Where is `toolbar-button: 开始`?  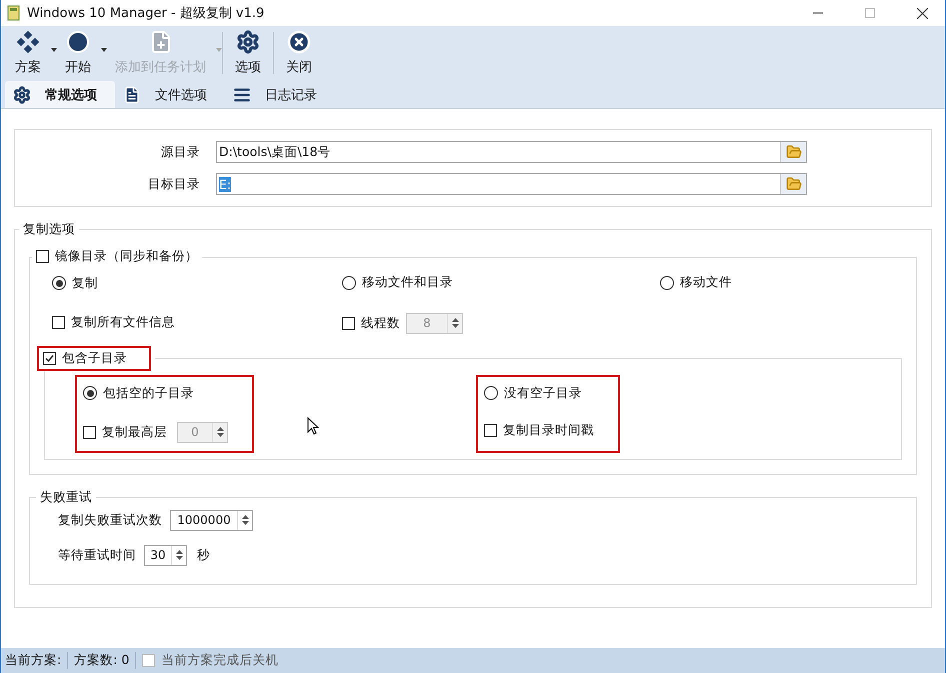 toolbar-button: 开始 is located at coordinates (82, 53).